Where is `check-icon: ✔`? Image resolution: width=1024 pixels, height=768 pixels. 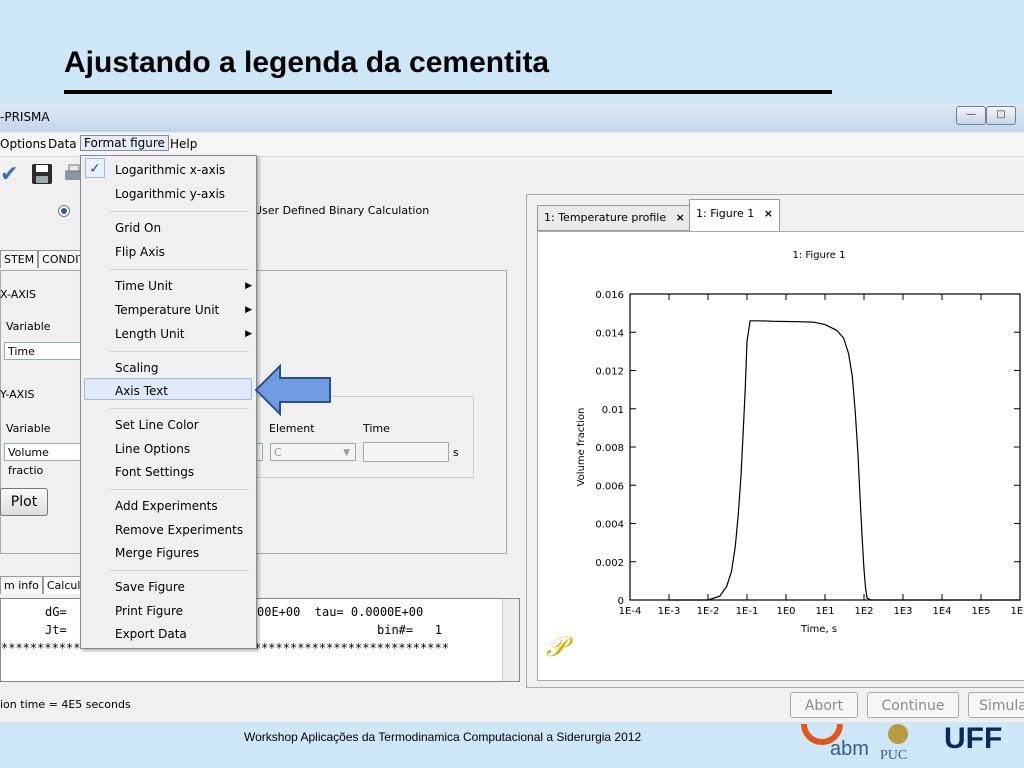 check-icon: ✔ is located at coordinates (9, 174).